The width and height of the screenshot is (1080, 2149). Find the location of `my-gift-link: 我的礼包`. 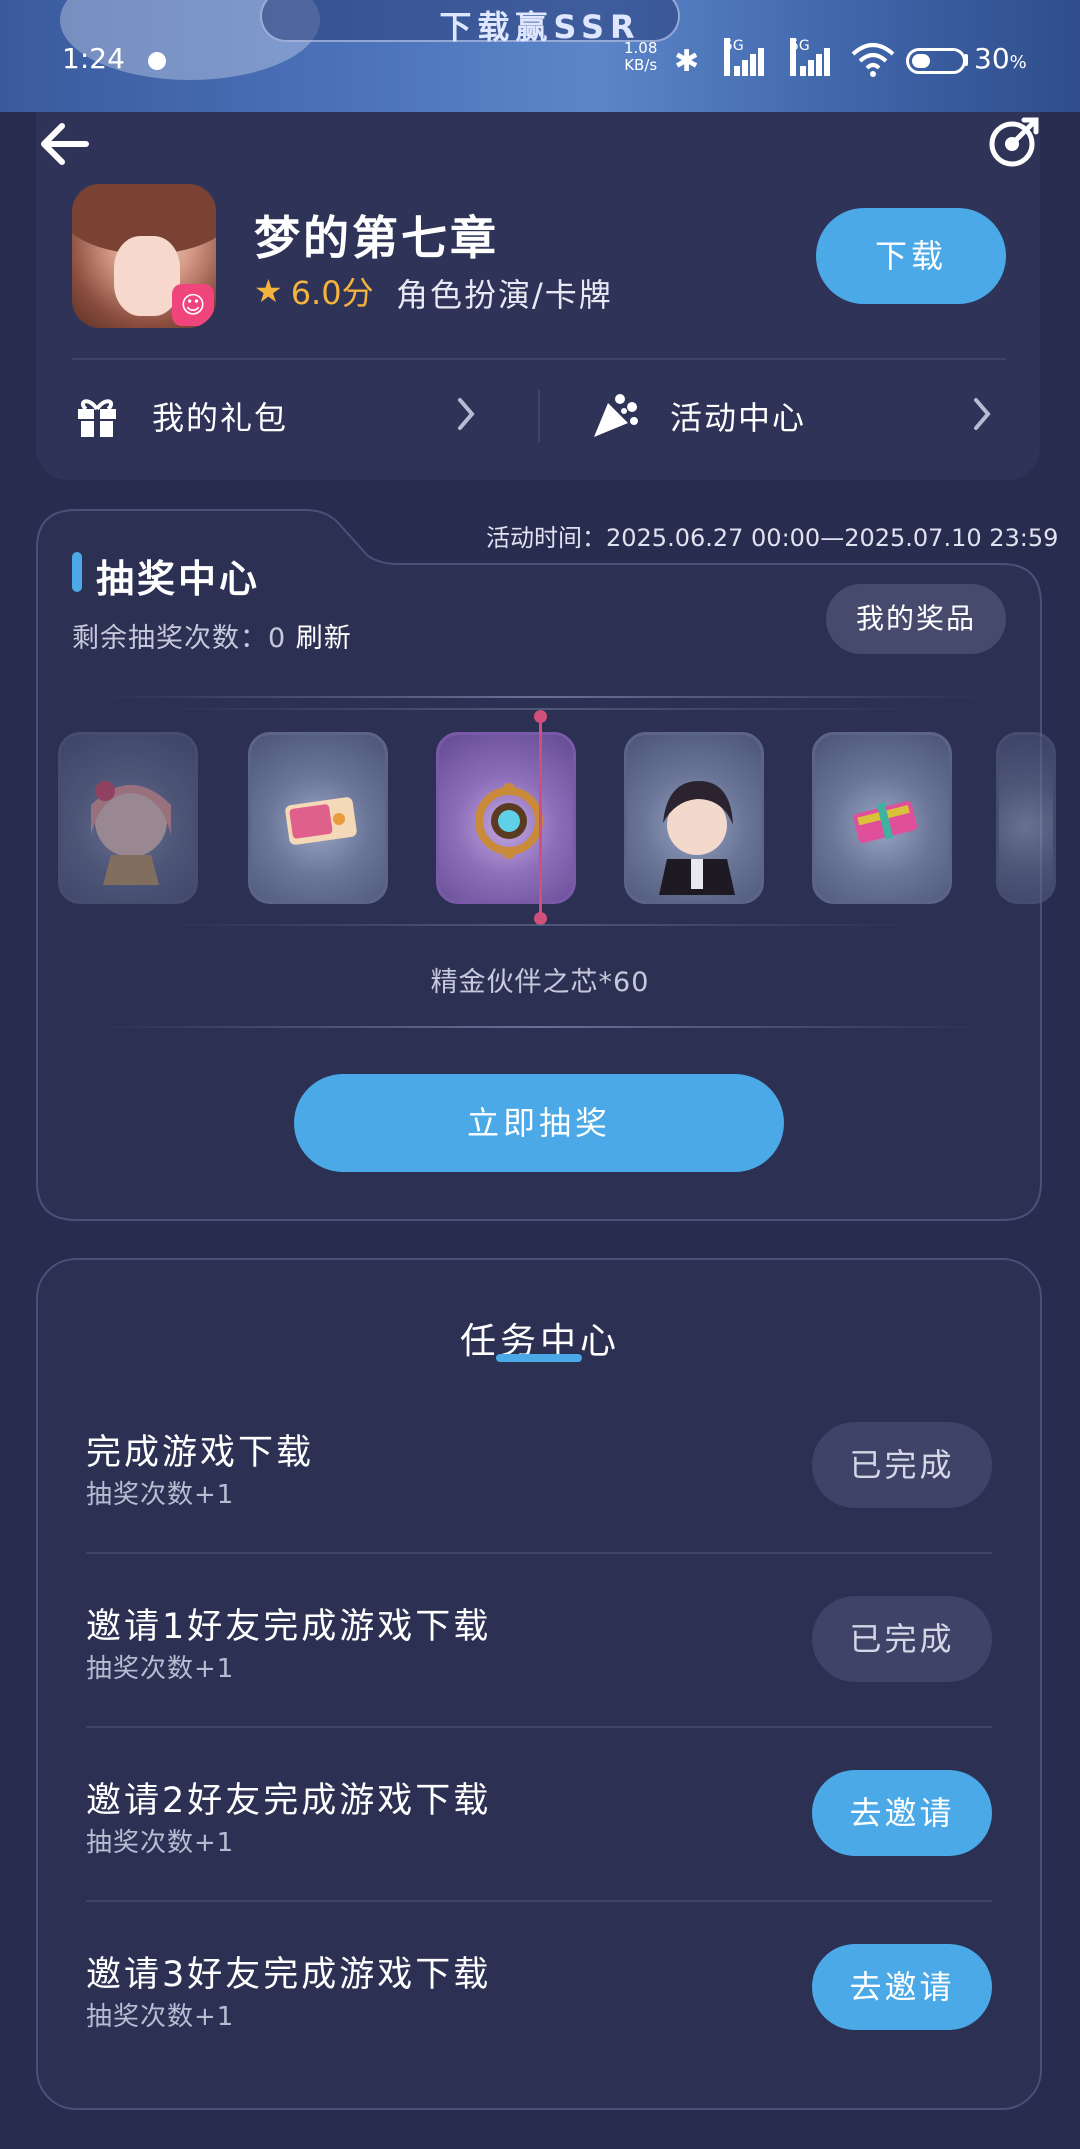

my-gift-link: 我的礼包 is located at coordinates (180, 416).